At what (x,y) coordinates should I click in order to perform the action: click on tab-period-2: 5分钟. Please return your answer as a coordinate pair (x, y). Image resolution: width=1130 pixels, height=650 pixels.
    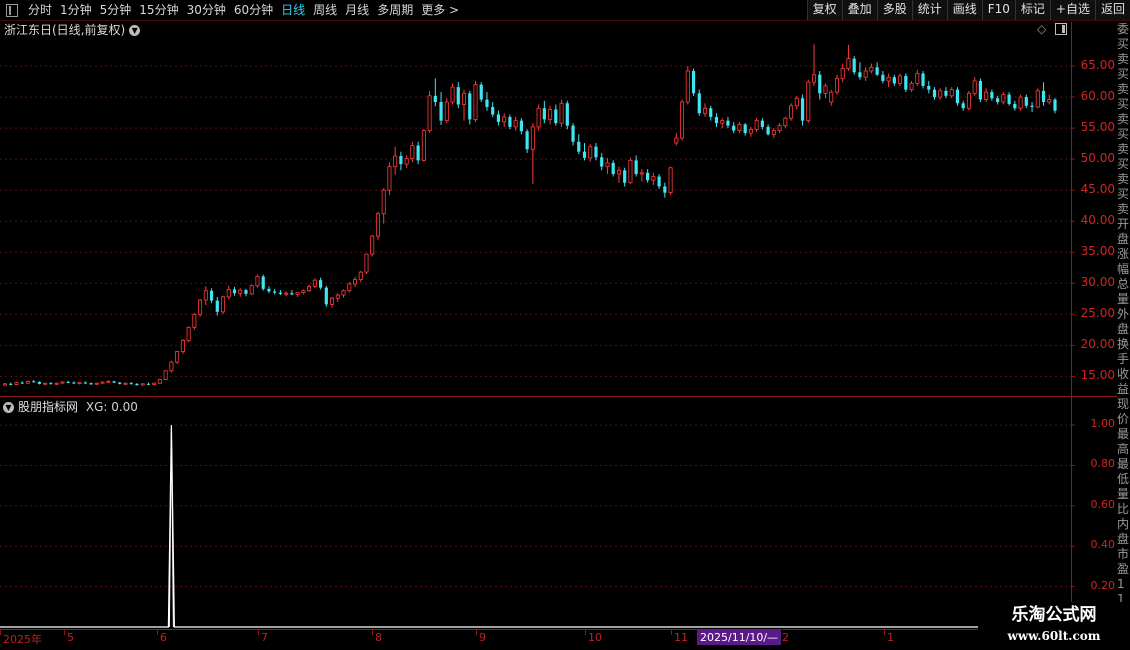
    Looking at the image, I should click on (116, 10).